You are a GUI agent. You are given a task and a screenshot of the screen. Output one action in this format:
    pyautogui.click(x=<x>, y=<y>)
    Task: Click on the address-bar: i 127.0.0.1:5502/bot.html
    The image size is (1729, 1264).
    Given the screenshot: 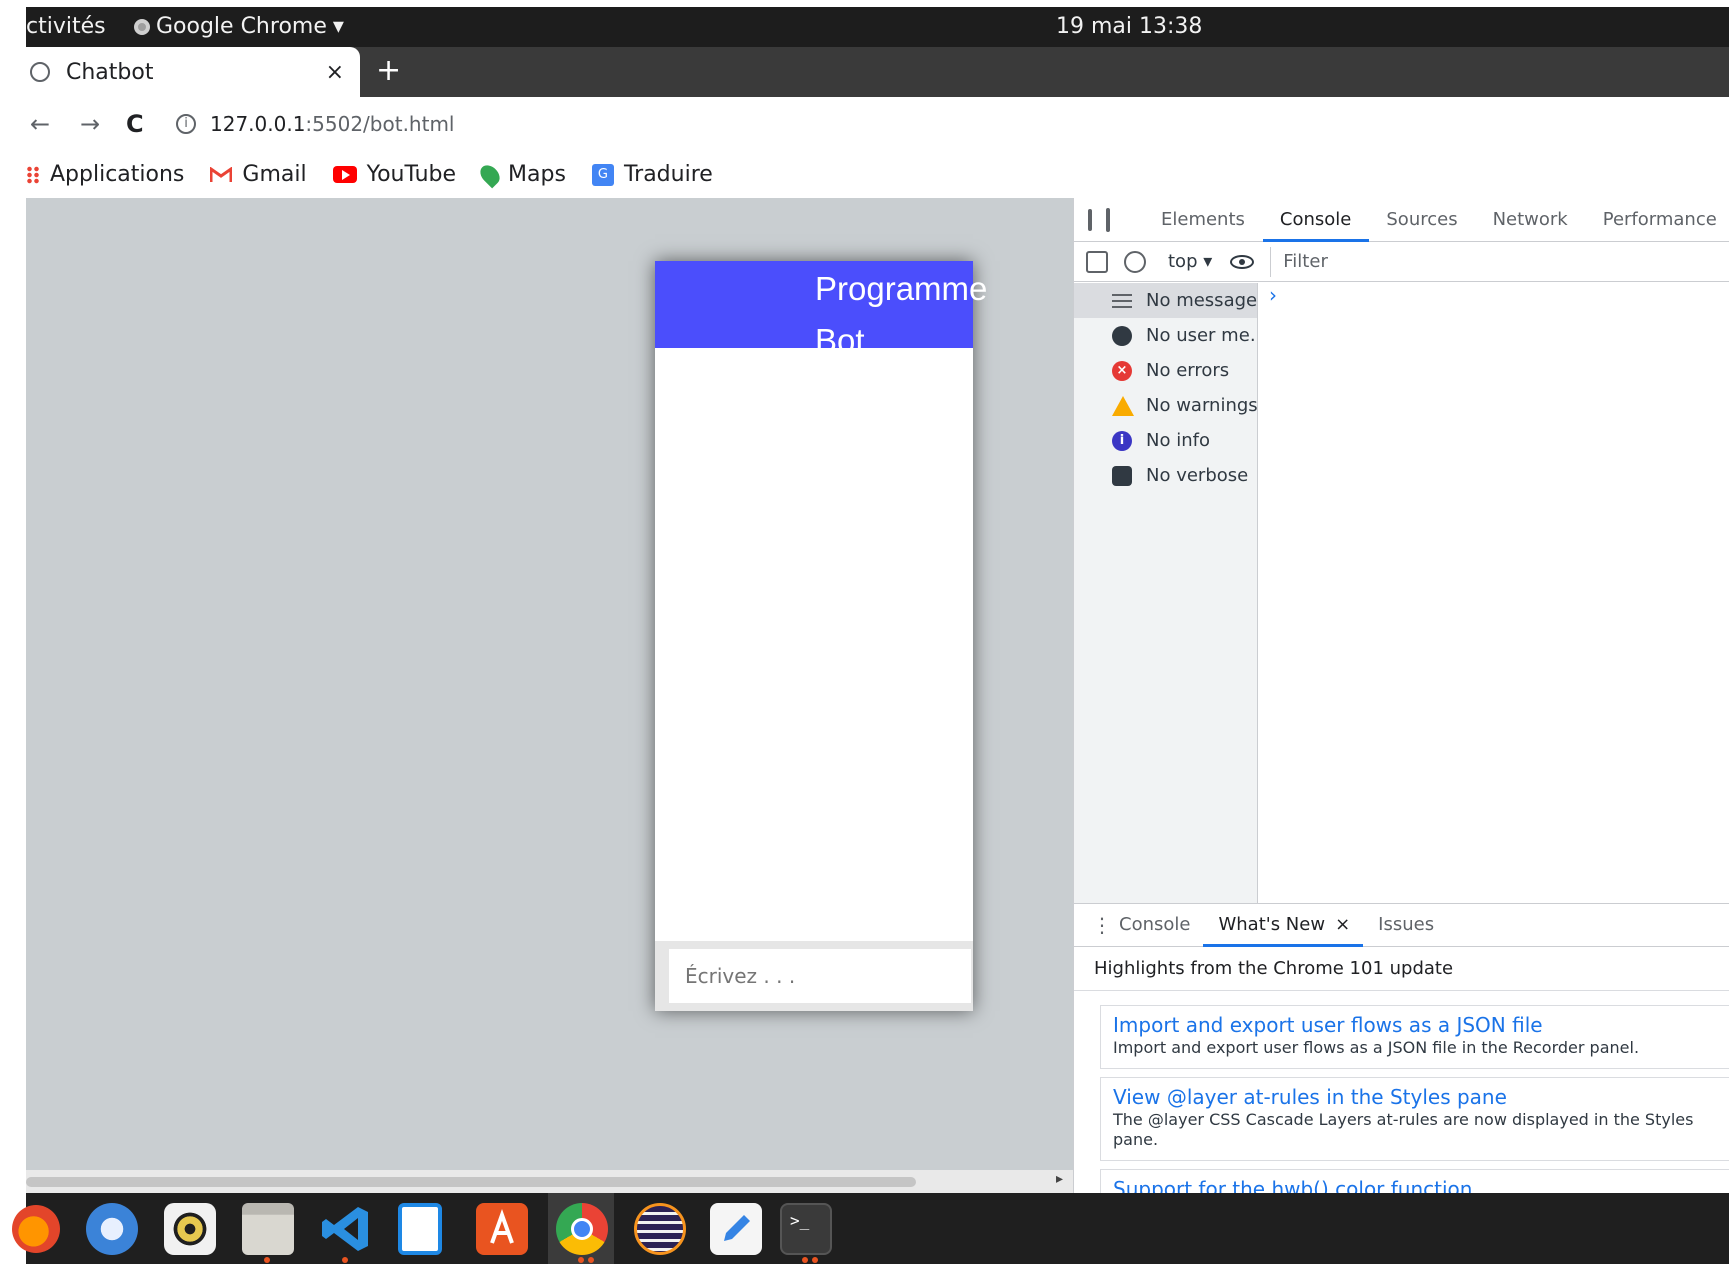 What is the action you would take?
    pyautogui.click(x=315, y=124)
    